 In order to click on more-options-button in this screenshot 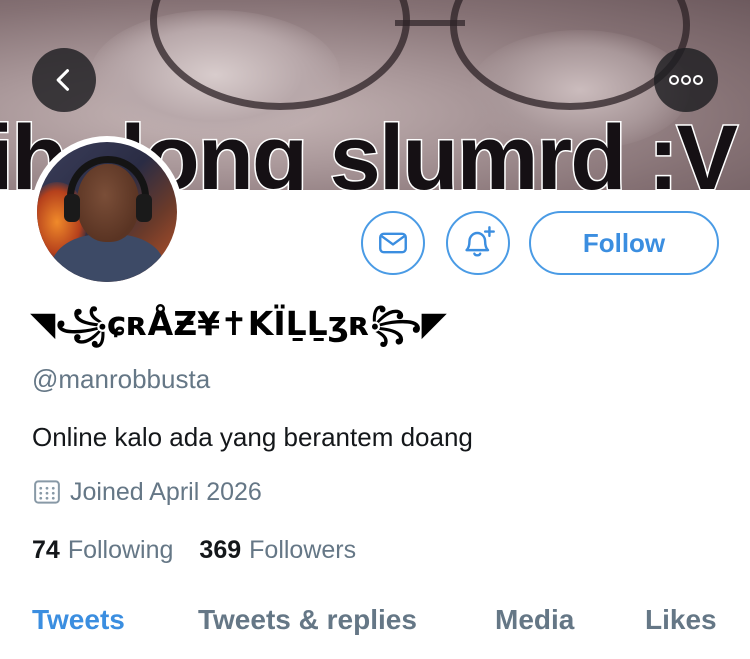, I will do `click(686, 80)`.